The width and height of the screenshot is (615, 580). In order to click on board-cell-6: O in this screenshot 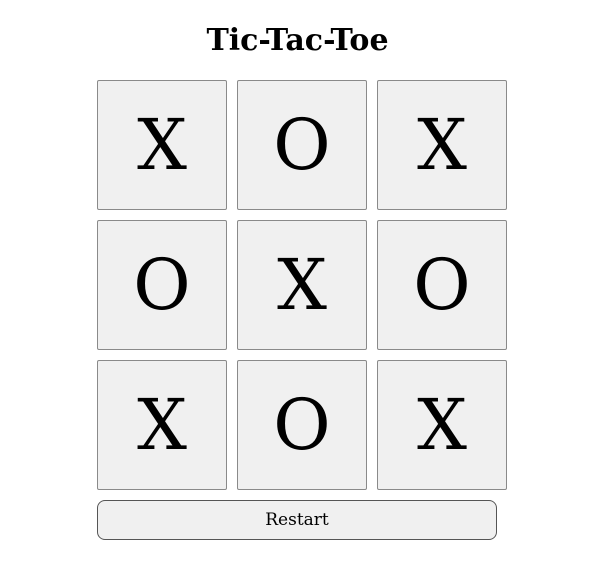, I will do `click(442, 285)`.